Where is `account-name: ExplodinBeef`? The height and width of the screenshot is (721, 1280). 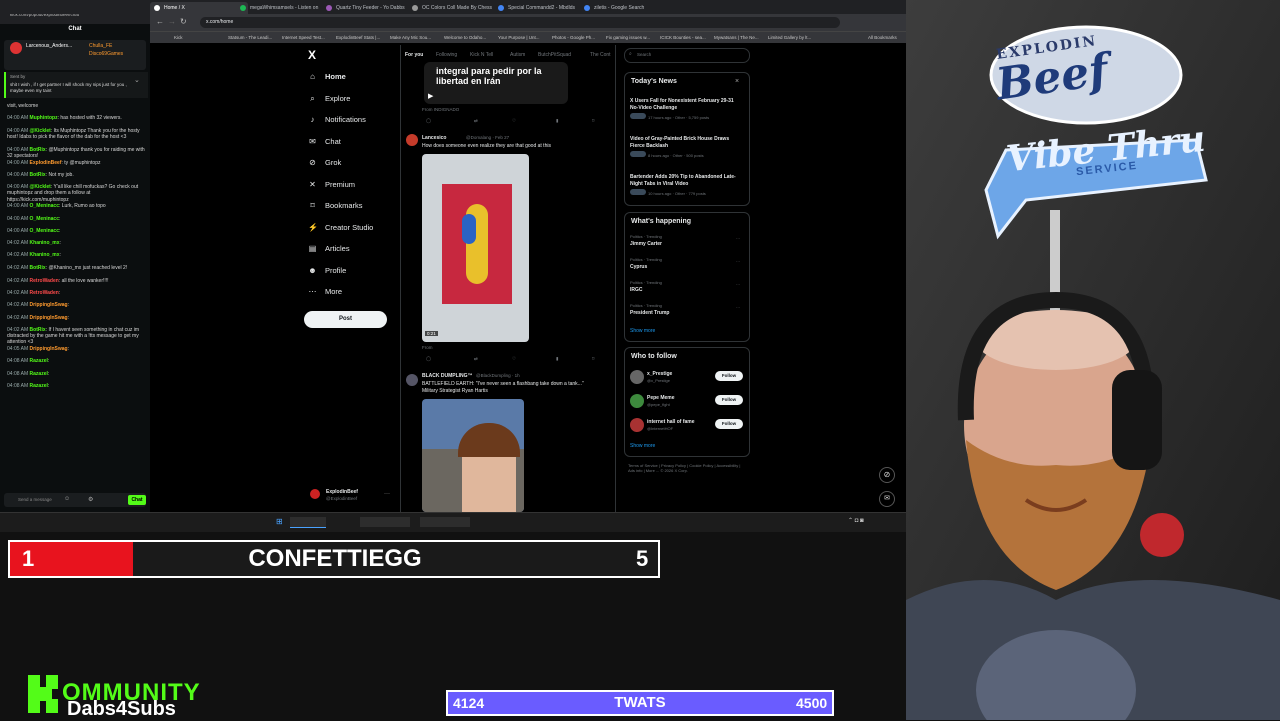 account-name: ExplodinBeef is located at coordinates (342, 492).